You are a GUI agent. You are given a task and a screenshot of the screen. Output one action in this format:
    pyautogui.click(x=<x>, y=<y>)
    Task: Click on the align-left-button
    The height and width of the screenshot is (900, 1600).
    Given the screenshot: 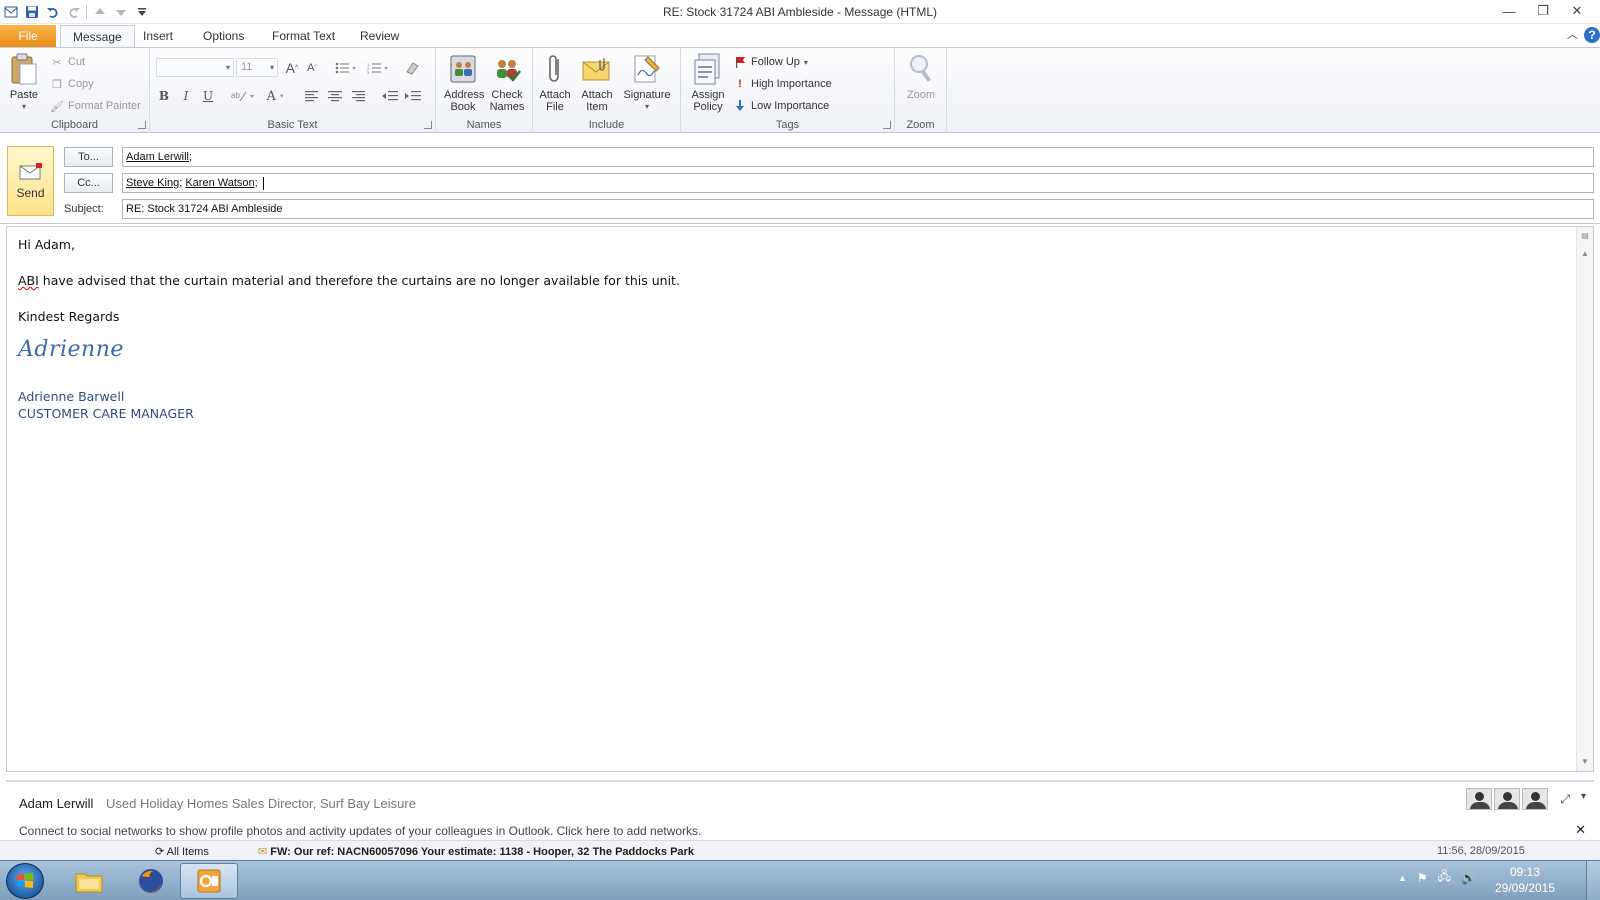 What is the action you would take?
    pyautogui.click(x=312, y=96)
    